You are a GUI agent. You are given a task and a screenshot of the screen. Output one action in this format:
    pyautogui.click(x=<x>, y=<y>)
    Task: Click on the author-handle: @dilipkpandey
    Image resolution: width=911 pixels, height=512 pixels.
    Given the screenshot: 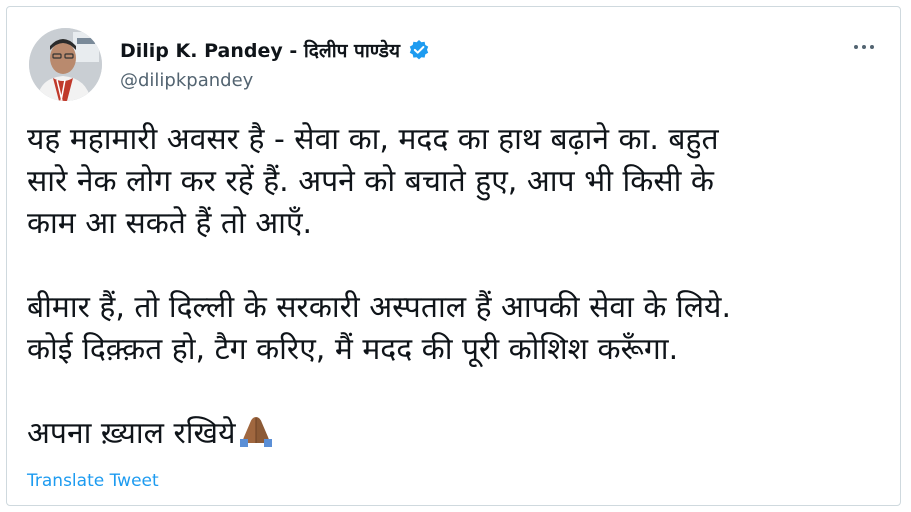 What is the action you would take?
    pyautogui.click(x=186, y=80)
    